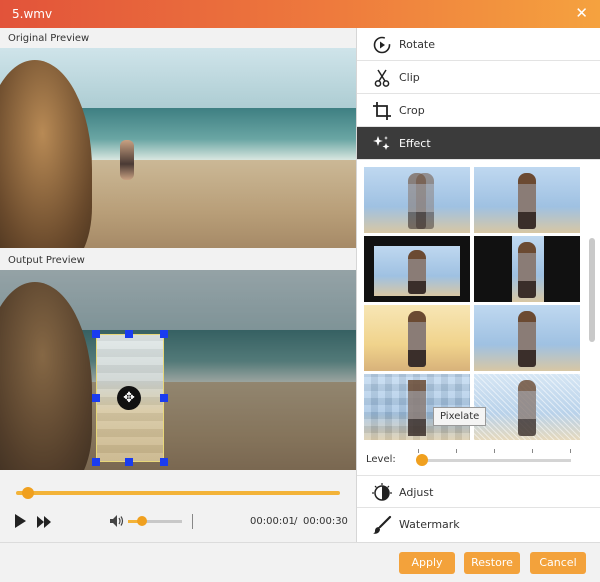 This screenshot has width=600, height=582. Describe the element at coordinates (129, 334) in the screenshot. I see `resize-handle-top` at that location.